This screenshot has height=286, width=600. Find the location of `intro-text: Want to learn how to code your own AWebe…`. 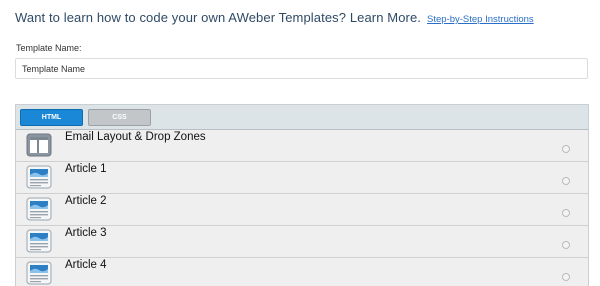

intro-text: Want to learn how to code your own AWebe… is located at coordinates (218, 17).